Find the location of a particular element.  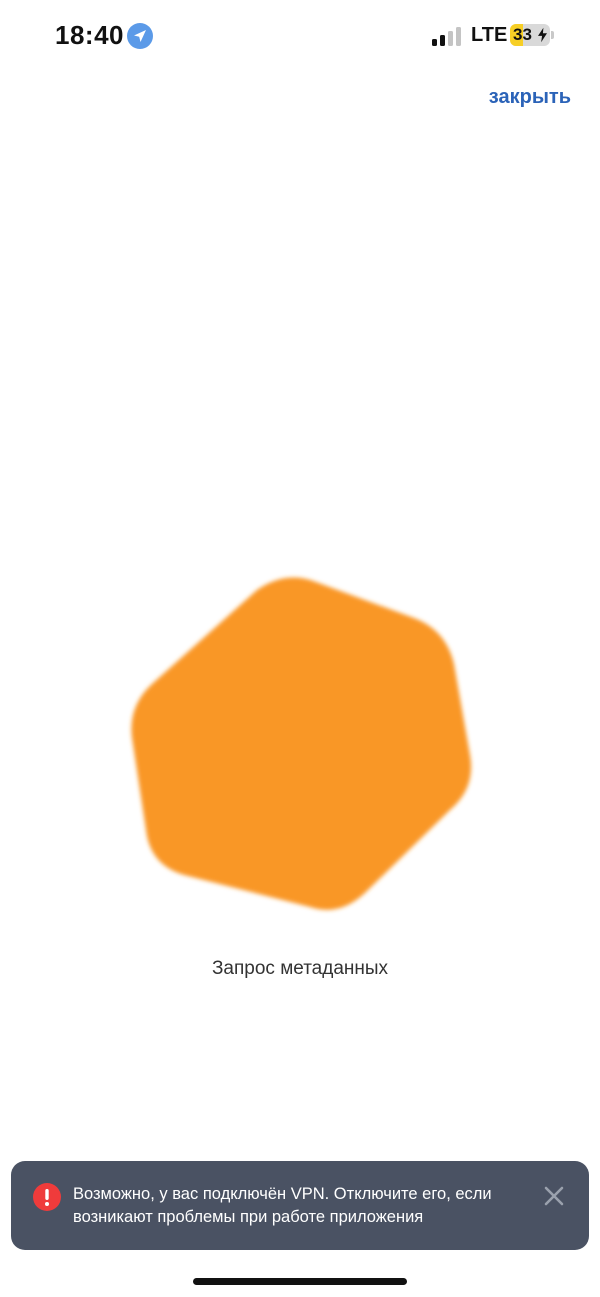

status-bar: 18:40 LTE 33 is located at coordinates (300, 36).